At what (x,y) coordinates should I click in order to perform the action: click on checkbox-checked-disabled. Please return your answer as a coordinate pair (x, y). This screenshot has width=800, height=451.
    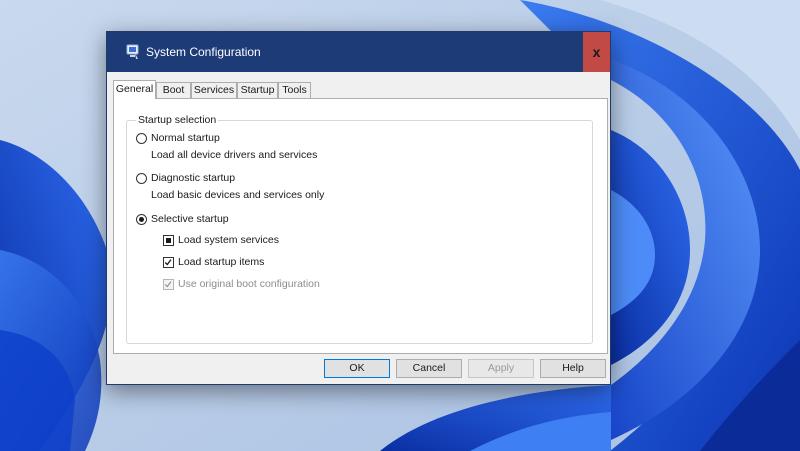
    Looking at the image, I should click on (168, 284).